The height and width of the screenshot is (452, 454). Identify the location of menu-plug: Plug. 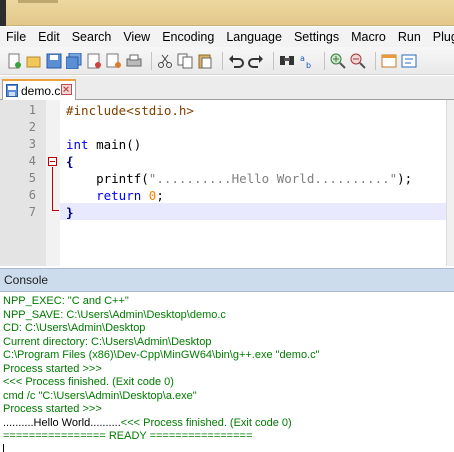
(440, 37).